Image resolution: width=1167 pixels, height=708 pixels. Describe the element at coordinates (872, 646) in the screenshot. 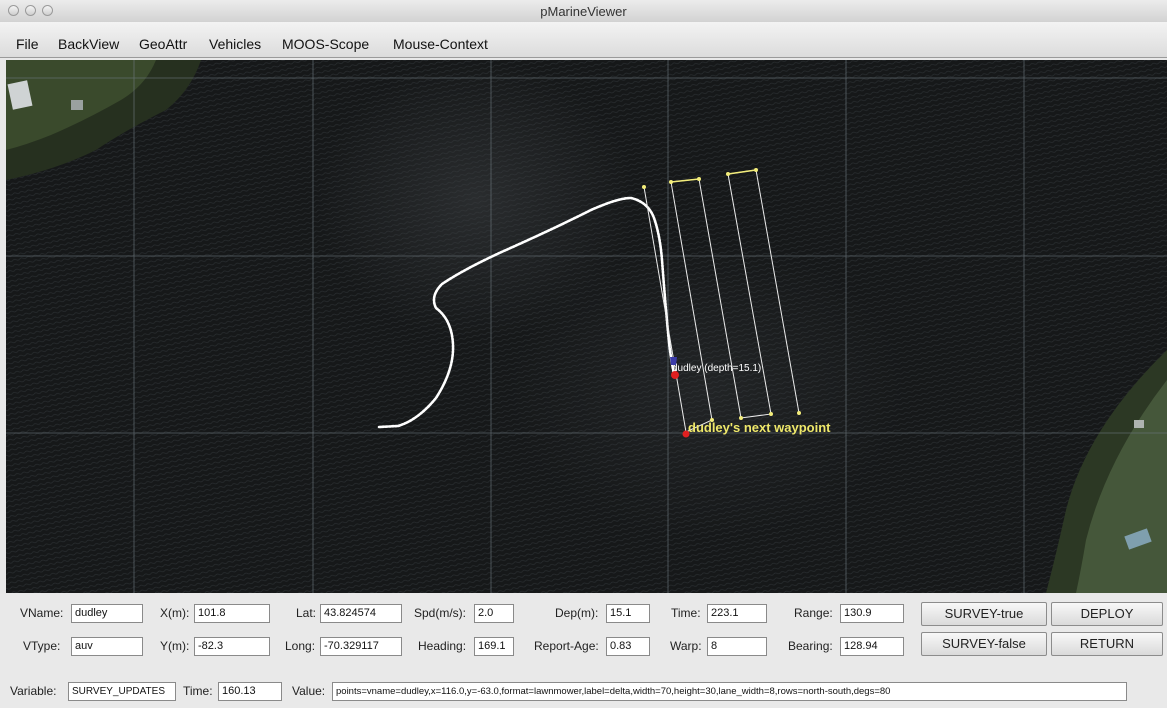

I see `bearing-field: 128.94` at that location.